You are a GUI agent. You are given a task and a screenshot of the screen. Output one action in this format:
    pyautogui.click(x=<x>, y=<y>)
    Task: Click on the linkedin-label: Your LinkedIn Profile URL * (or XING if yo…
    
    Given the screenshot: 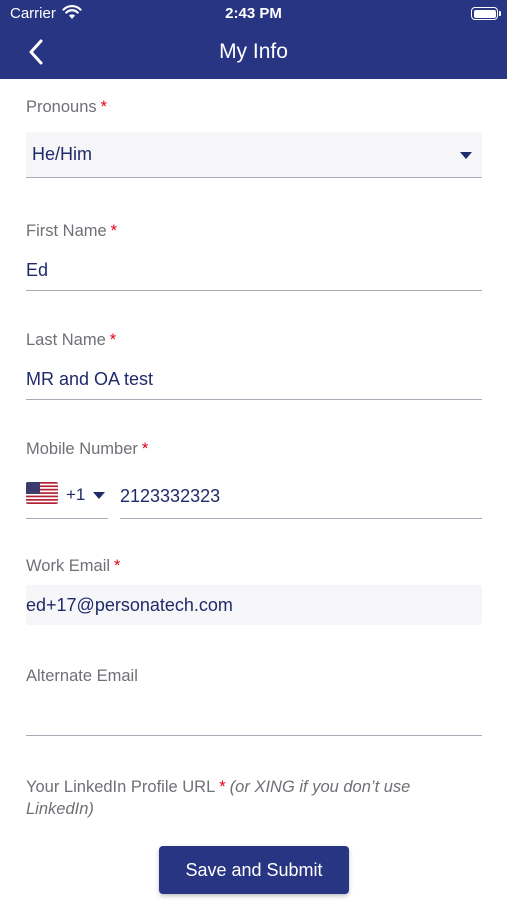 What is the action you would take?
    pyautogui.click(x=218, y=798)
    